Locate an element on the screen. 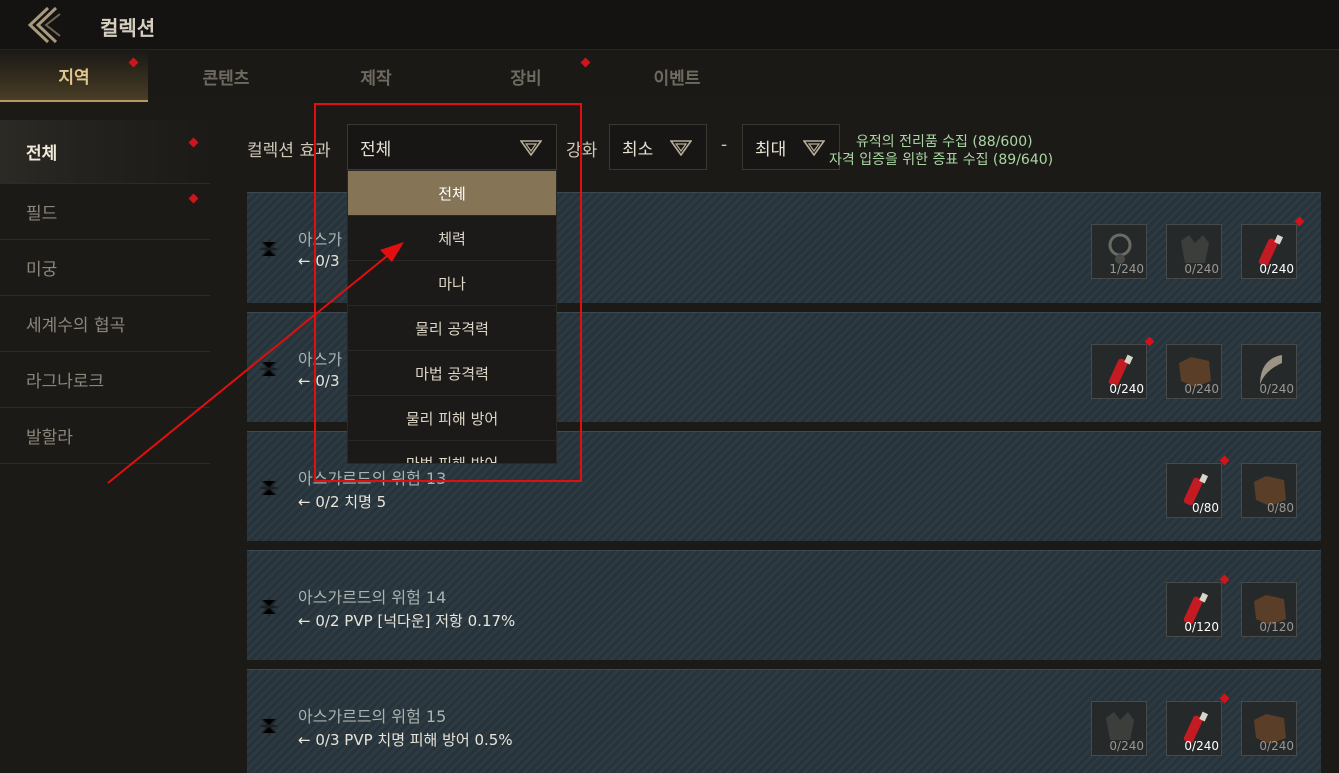 The image size is (1339, 773). effect-text: 0/2 PVP [넉다운] 저항 0.17% is located at coordinates (415, 621).